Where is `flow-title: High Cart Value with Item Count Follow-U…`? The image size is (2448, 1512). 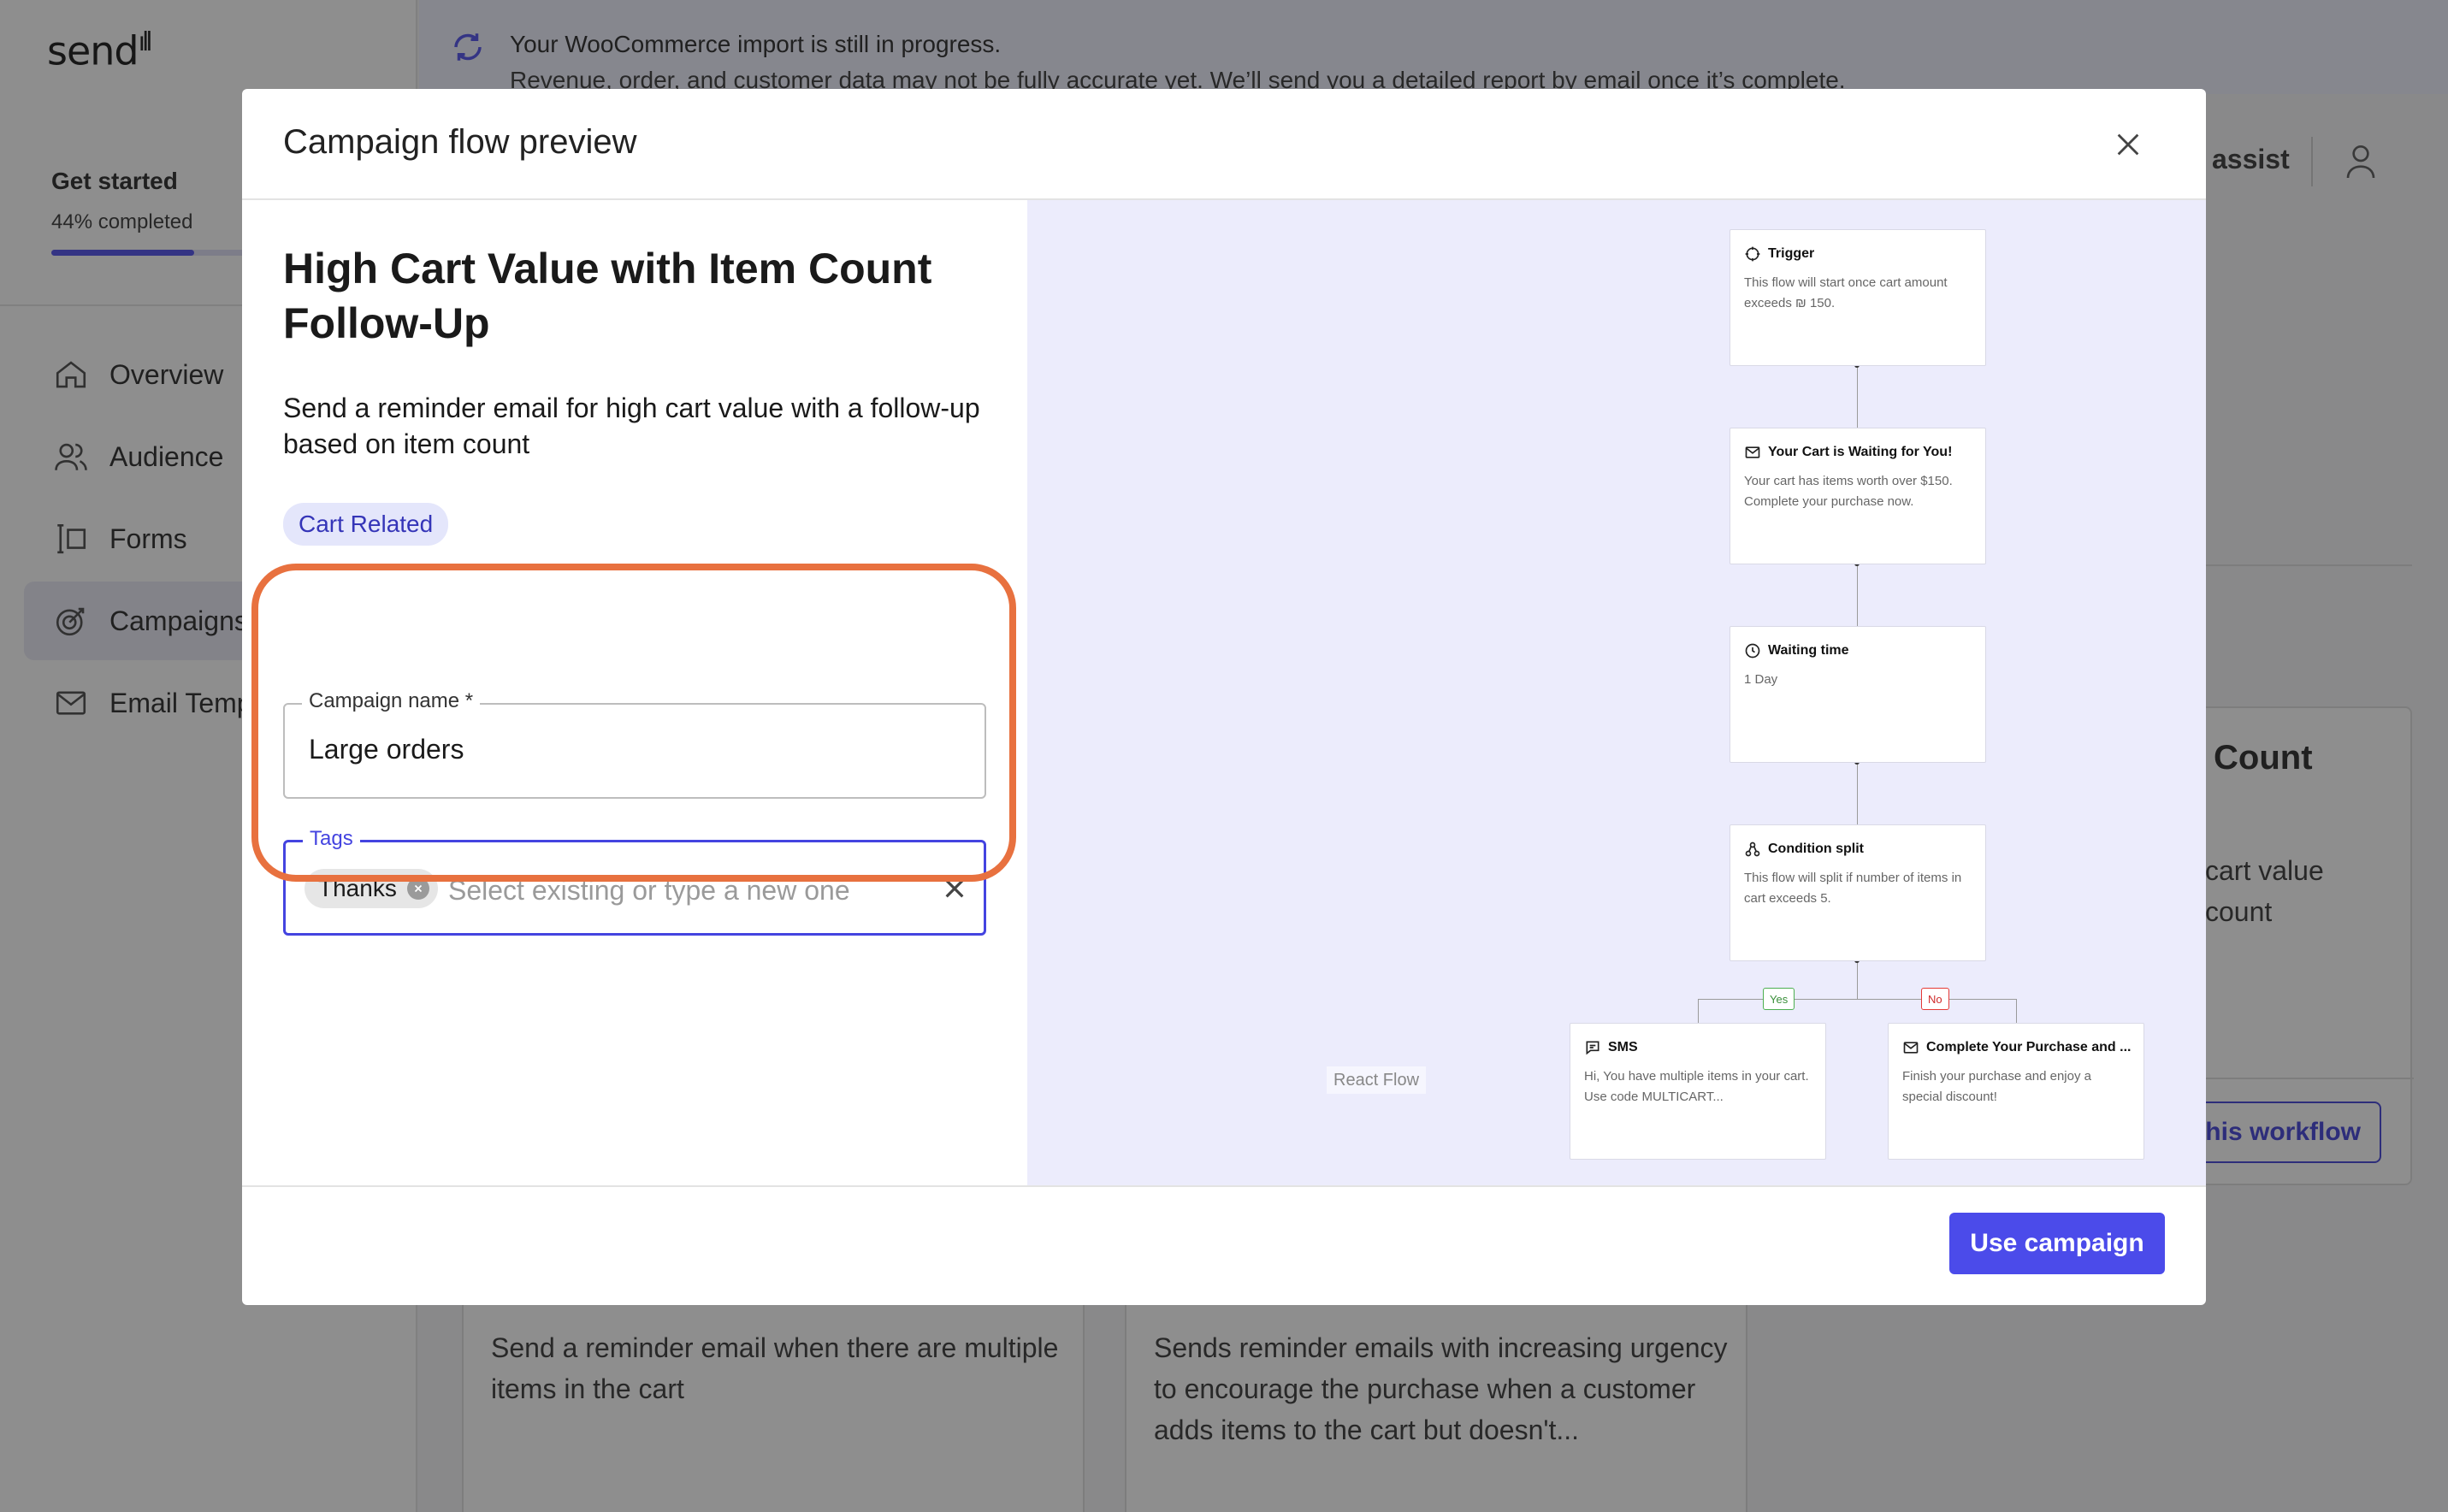 flow-title: High Cart Value with Item Count Follow-U… is located at coordinates (608, 296).